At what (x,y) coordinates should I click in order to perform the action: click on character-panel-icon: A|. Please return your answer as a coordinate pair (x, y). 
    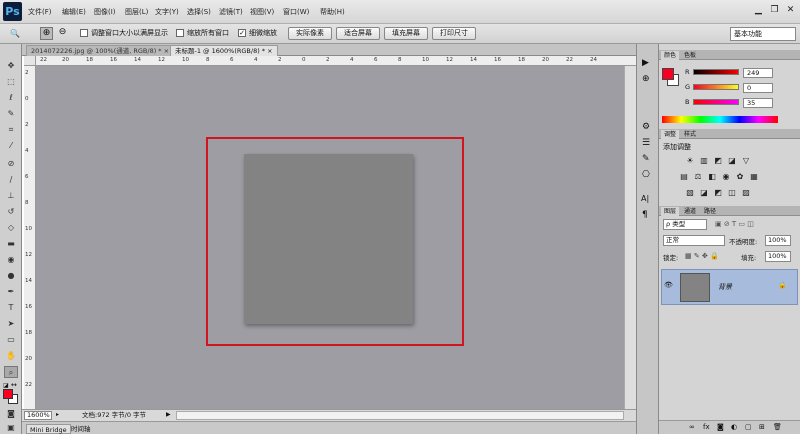
    Looking at the image, I should click on (645, 198).